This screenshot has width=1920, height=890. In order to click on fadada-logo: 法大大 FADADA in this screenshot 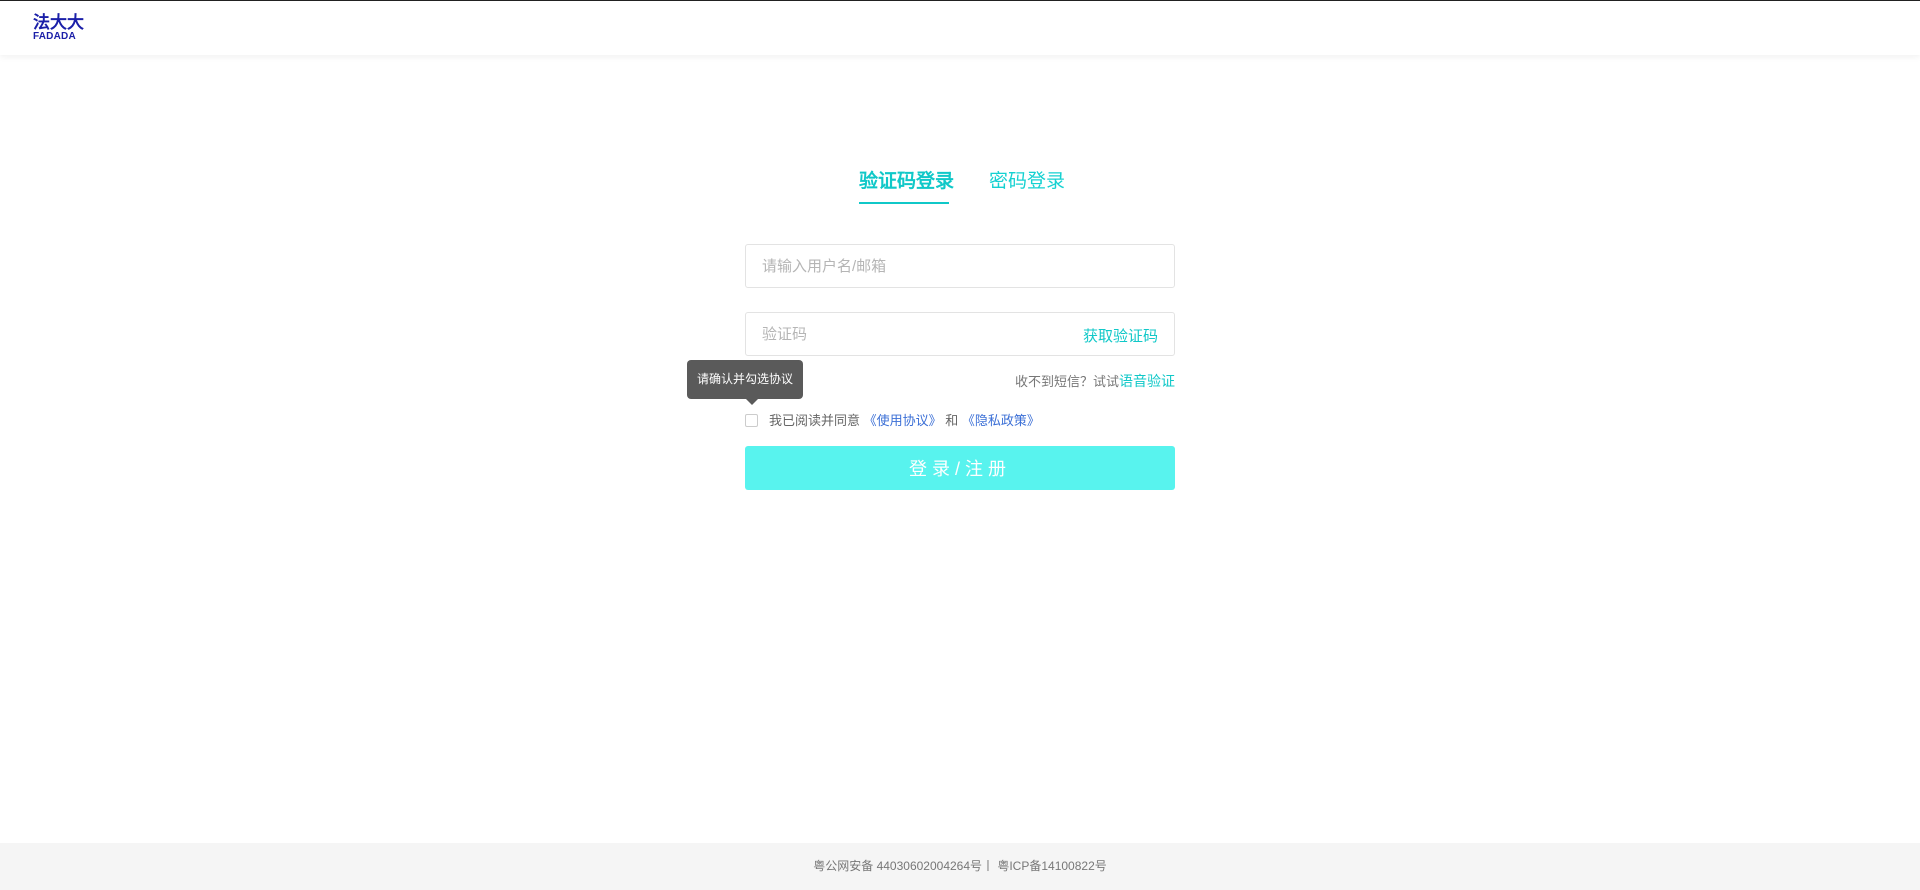, I will do `click(60, 29)`.